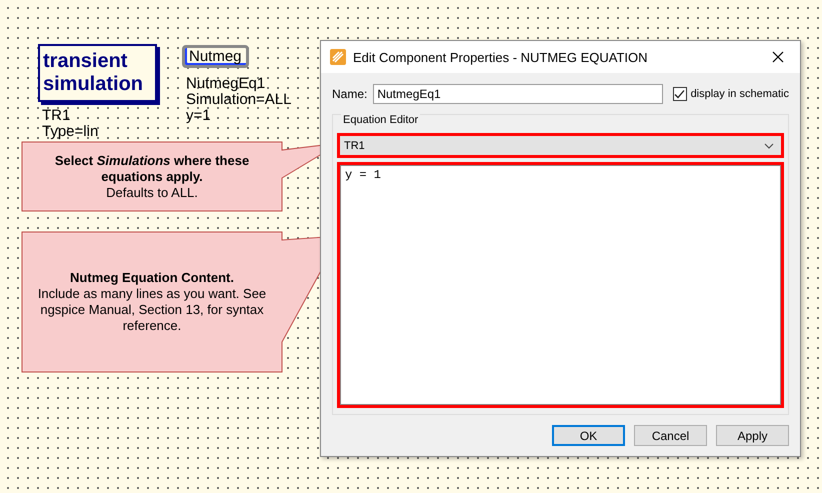 The width and height of the screenshot is (822, 493). I want to click on app-icon, so click(338, 57).